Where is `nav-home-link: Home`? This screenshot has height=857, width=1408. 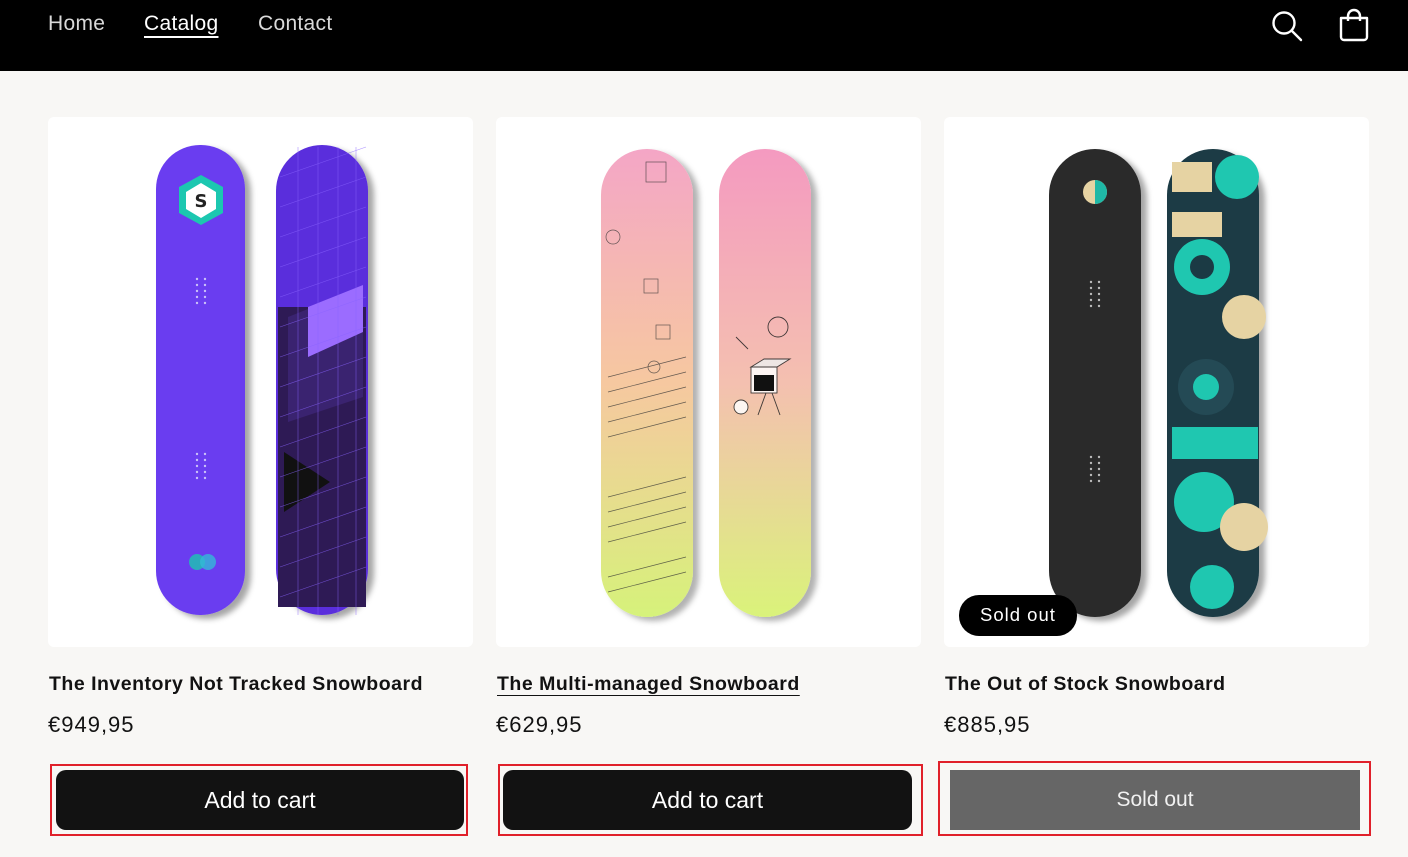
nav-home-link: Home is located at coordinates (76, 24).